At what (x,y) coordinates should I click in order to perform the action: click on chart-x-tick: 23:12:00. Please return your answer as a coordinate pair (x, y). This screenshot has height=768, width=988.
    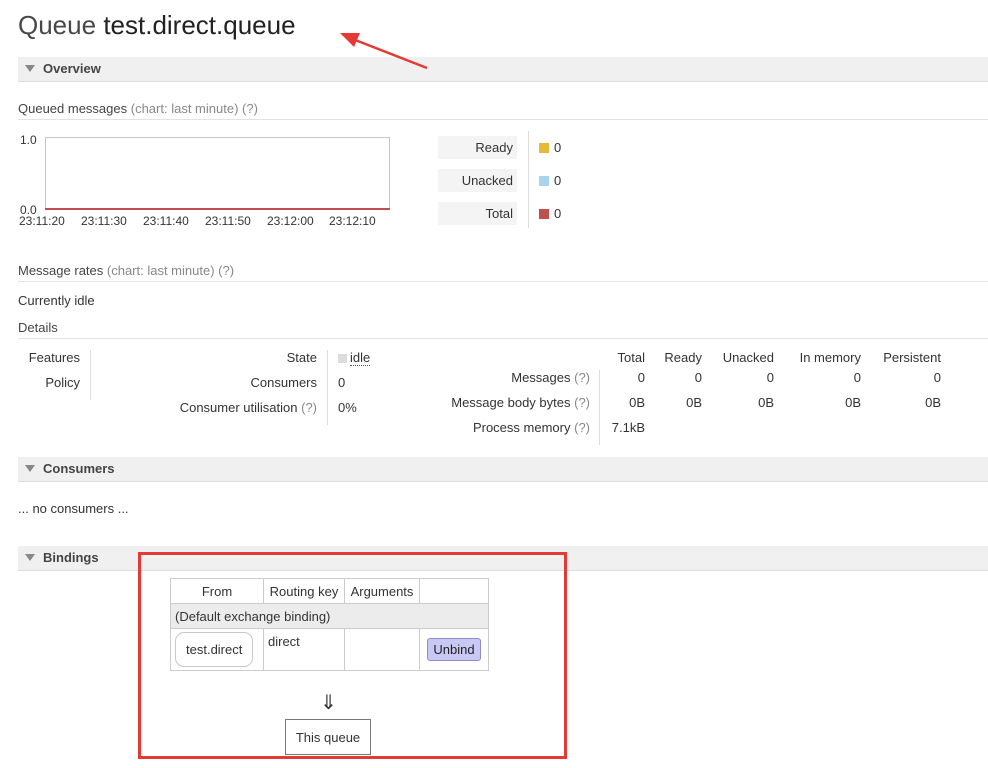
    Looking at the image, I should click on (290, 221).